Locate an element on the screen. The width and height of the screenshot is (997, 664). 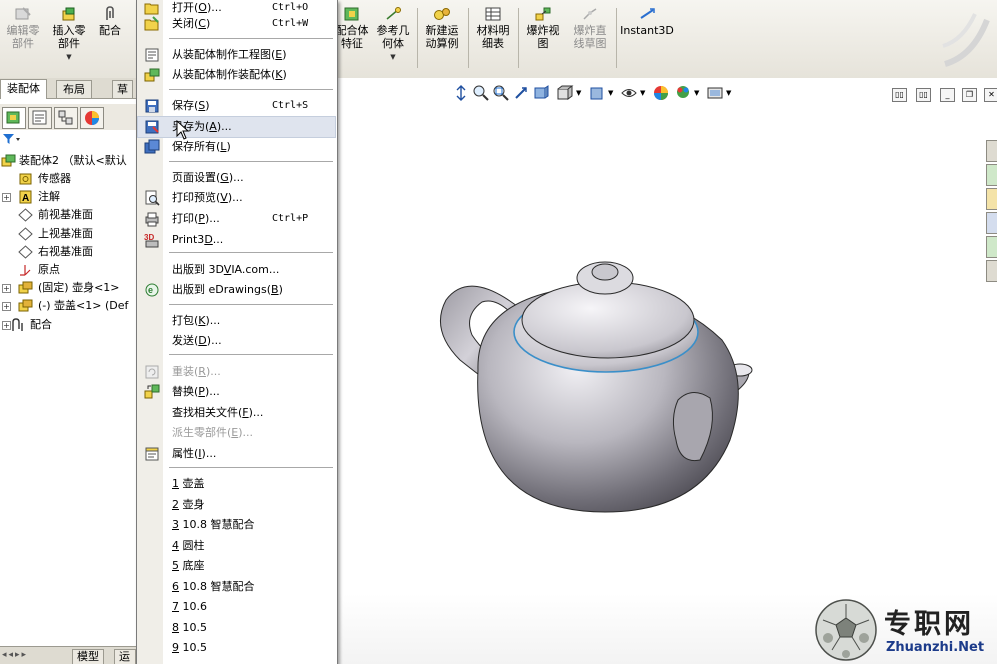
close-button: ✕ is located at coordinates (990, 95).